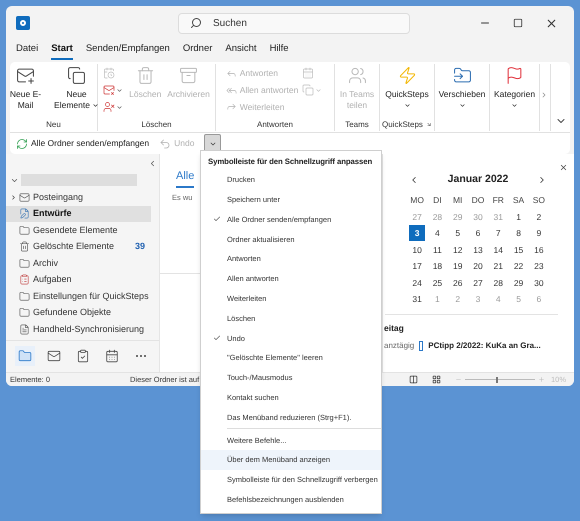 The height and width of the screenshot is (521, 580). Describe the element at coordinates (413, 379) in the screenshot. I see `normal-view-icon` at that location.